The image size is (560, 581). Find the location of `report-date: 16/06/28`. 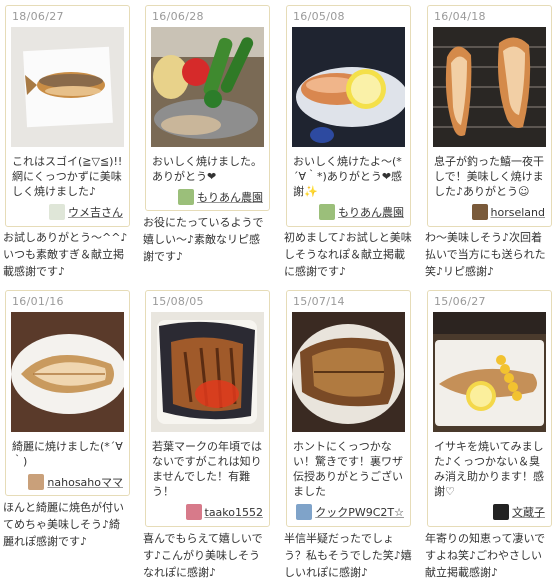

report-date: 16/06/28 is located at coordinates (178, 16).